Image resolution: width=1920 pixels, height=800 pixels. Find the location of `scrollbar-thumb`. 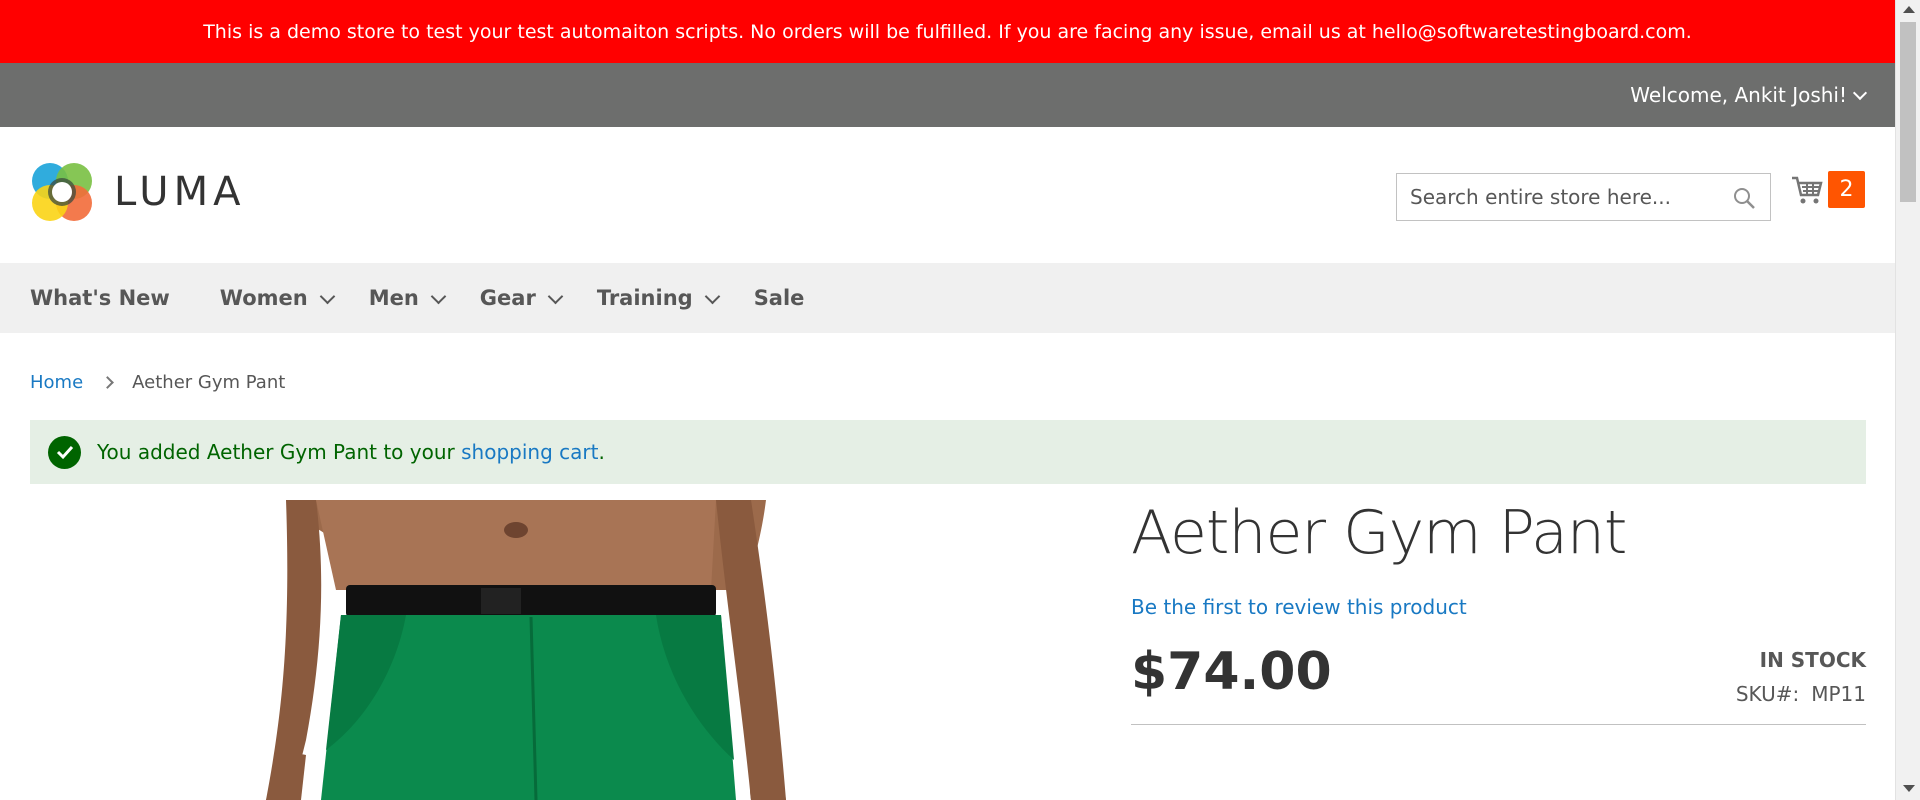

scrollbar-thumb is located at coordinates (1908, 112).